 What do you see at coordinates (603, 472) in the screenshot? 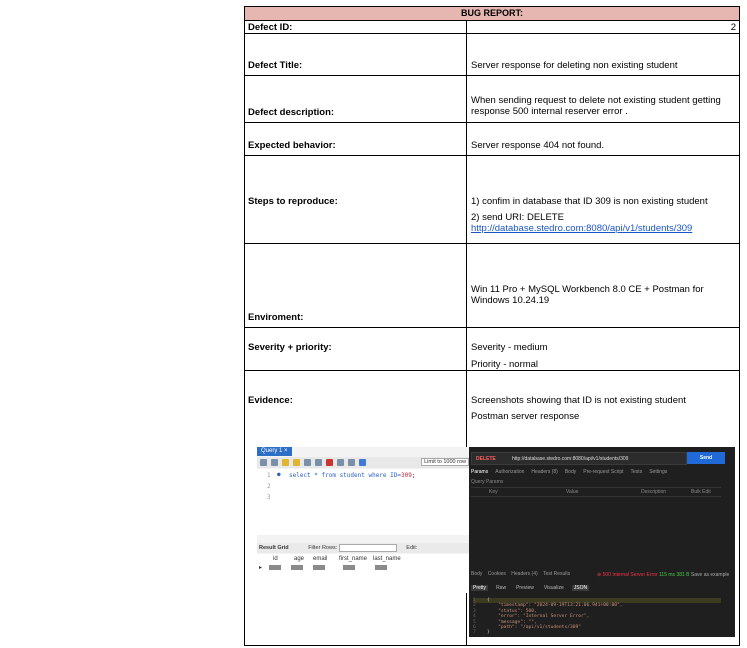
I see `tab-pre-request: Pre-request Script` at bounding box center [603, 472].